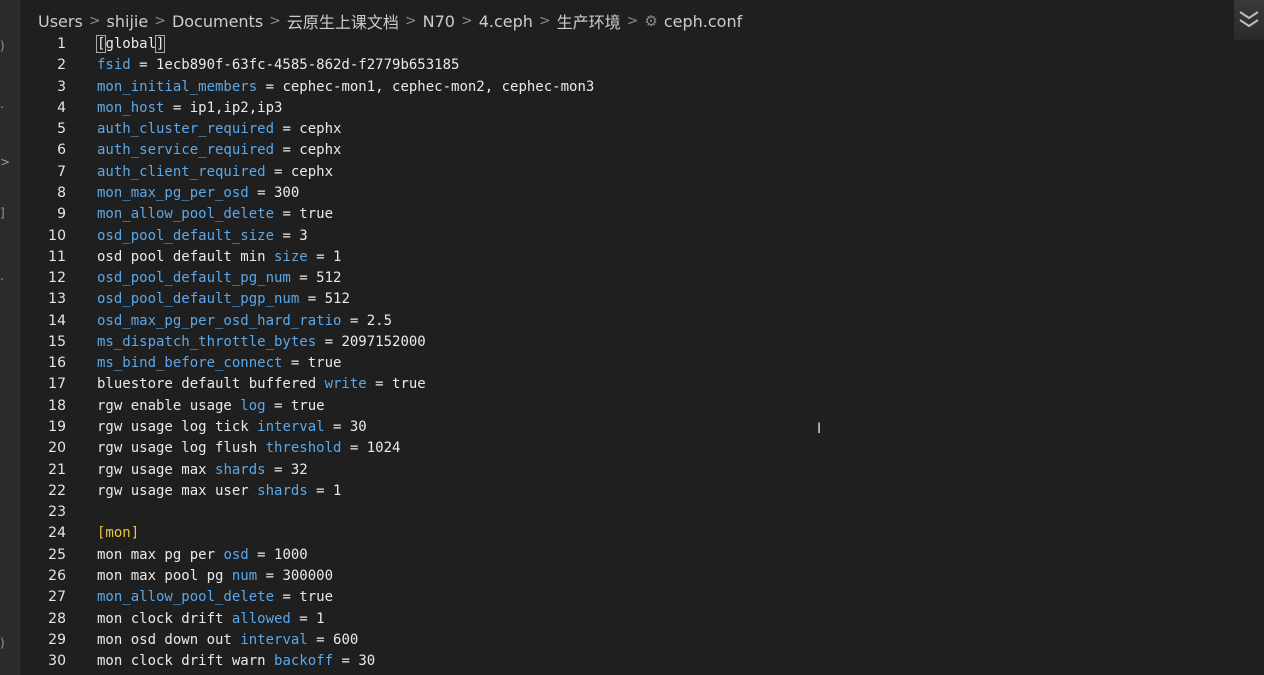 The image size is (1264, 675). What do you see at coordinates (619, 448) in the screenshot?
I see `code-line: 20 rgw usage log flush threshold = 1024` at bounding box center [619, 448].